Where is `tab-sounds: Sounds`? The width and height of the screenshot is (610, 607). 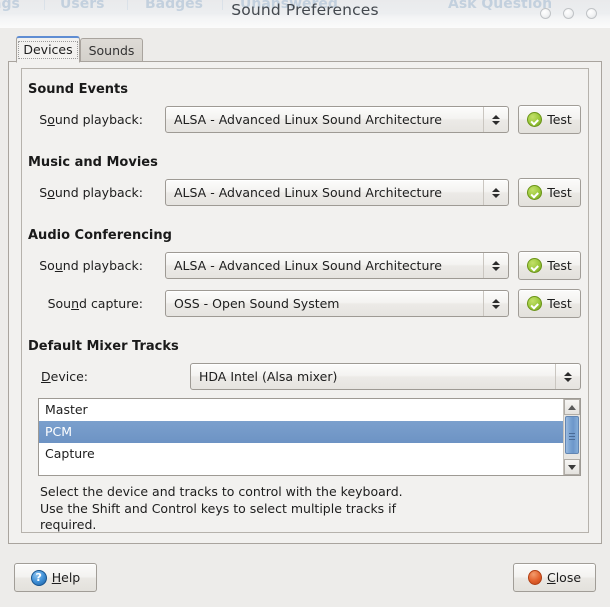
tab-sounds: Sounds is located at coordinates (111, 50).